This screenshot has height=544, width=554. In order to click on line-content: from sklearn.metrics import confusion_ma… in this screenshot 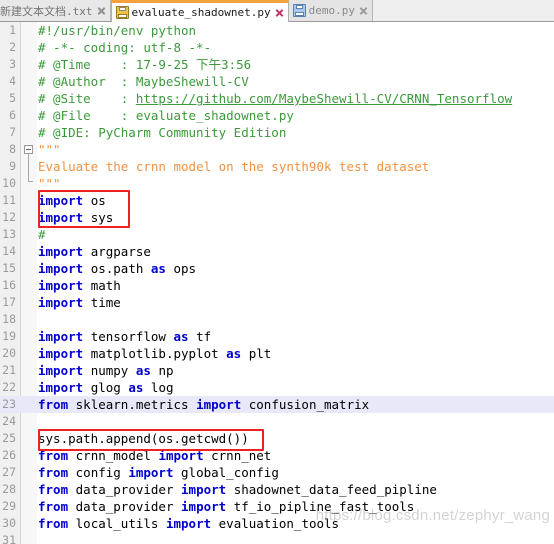, I will do `click(204, 404)`.